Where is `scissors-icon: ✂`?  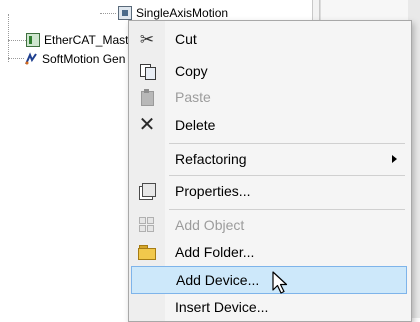 scissors-icon: ✂ is located at coordinates (147, 39).